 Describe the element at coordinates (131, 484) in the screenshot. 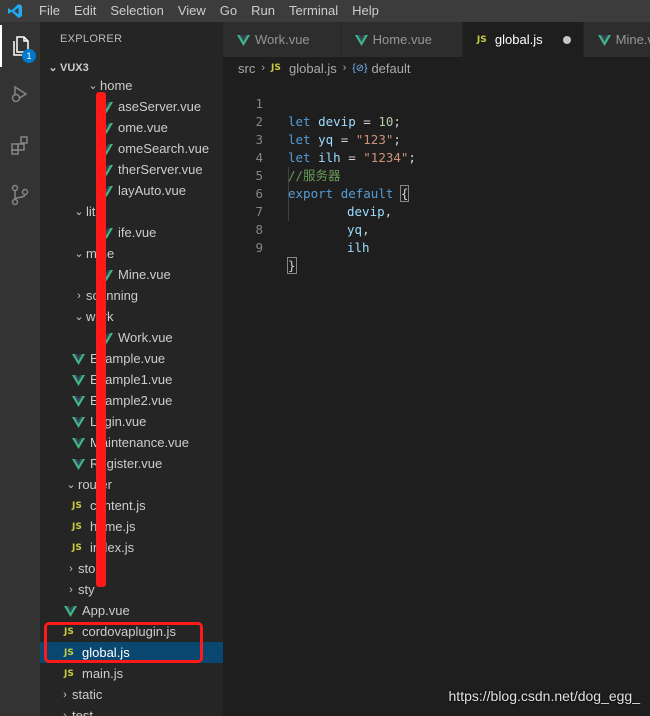

I see `tree-folder: ⌄ router` at that location.